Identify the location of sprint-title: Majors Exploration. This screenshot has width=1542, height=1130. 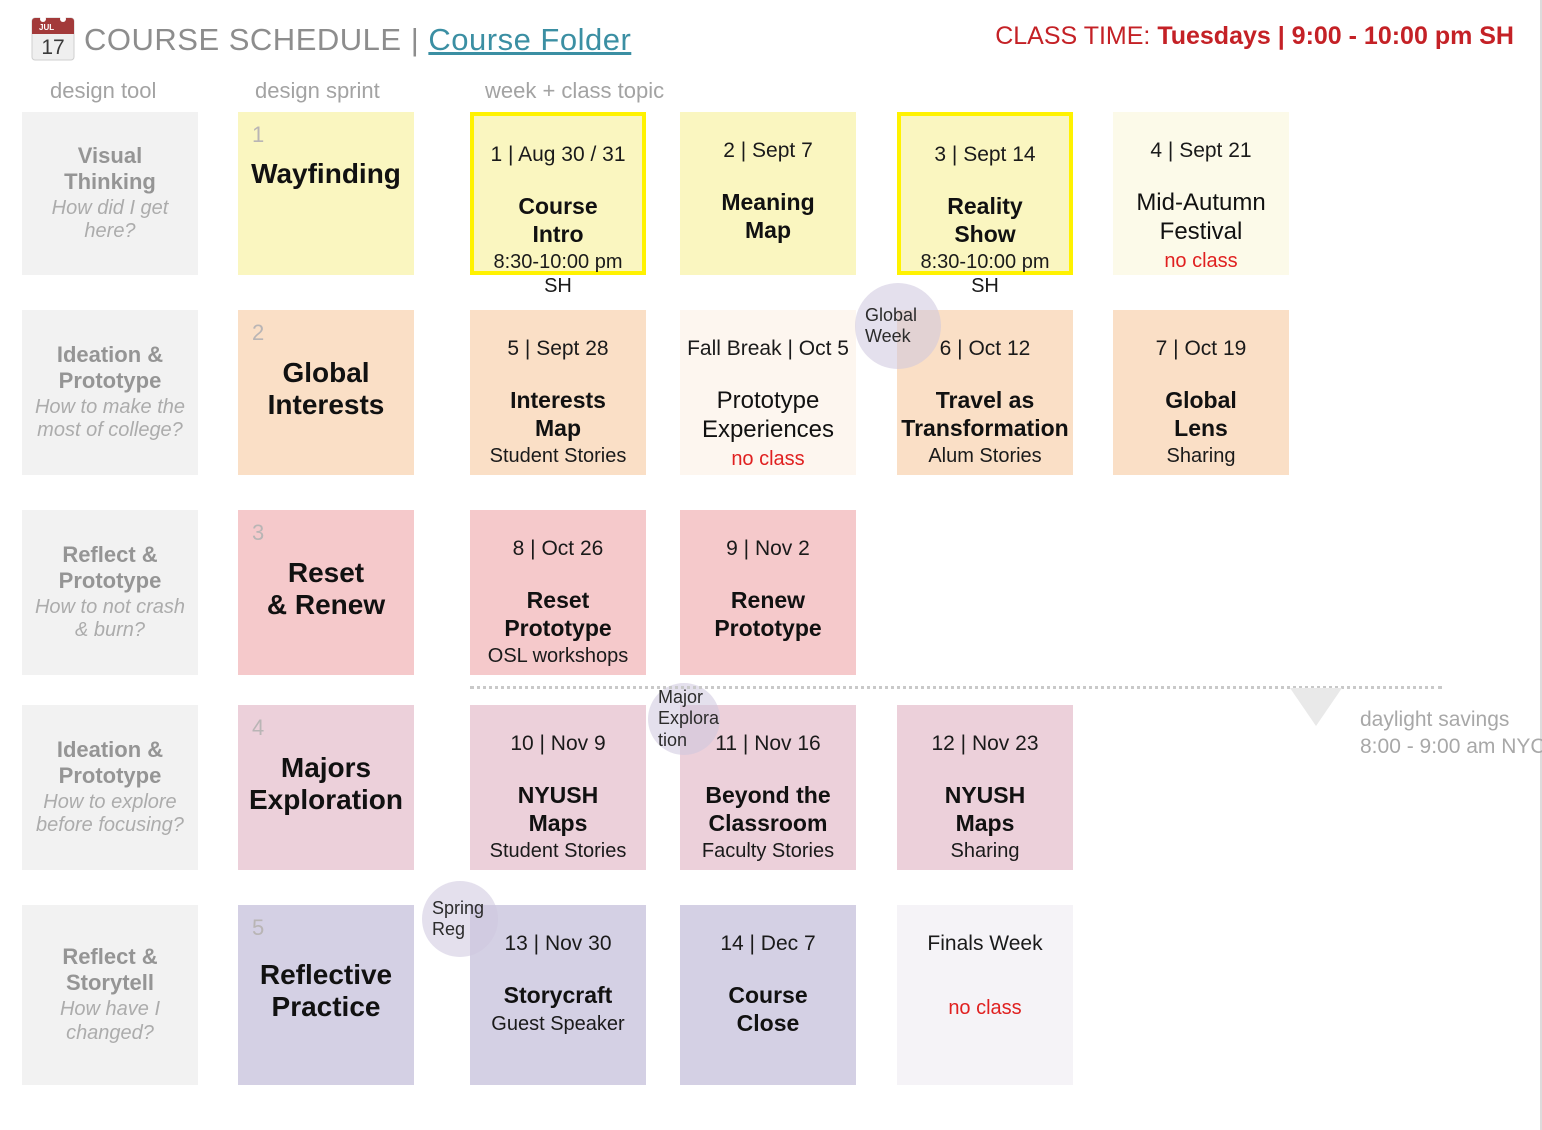
(325, 783).